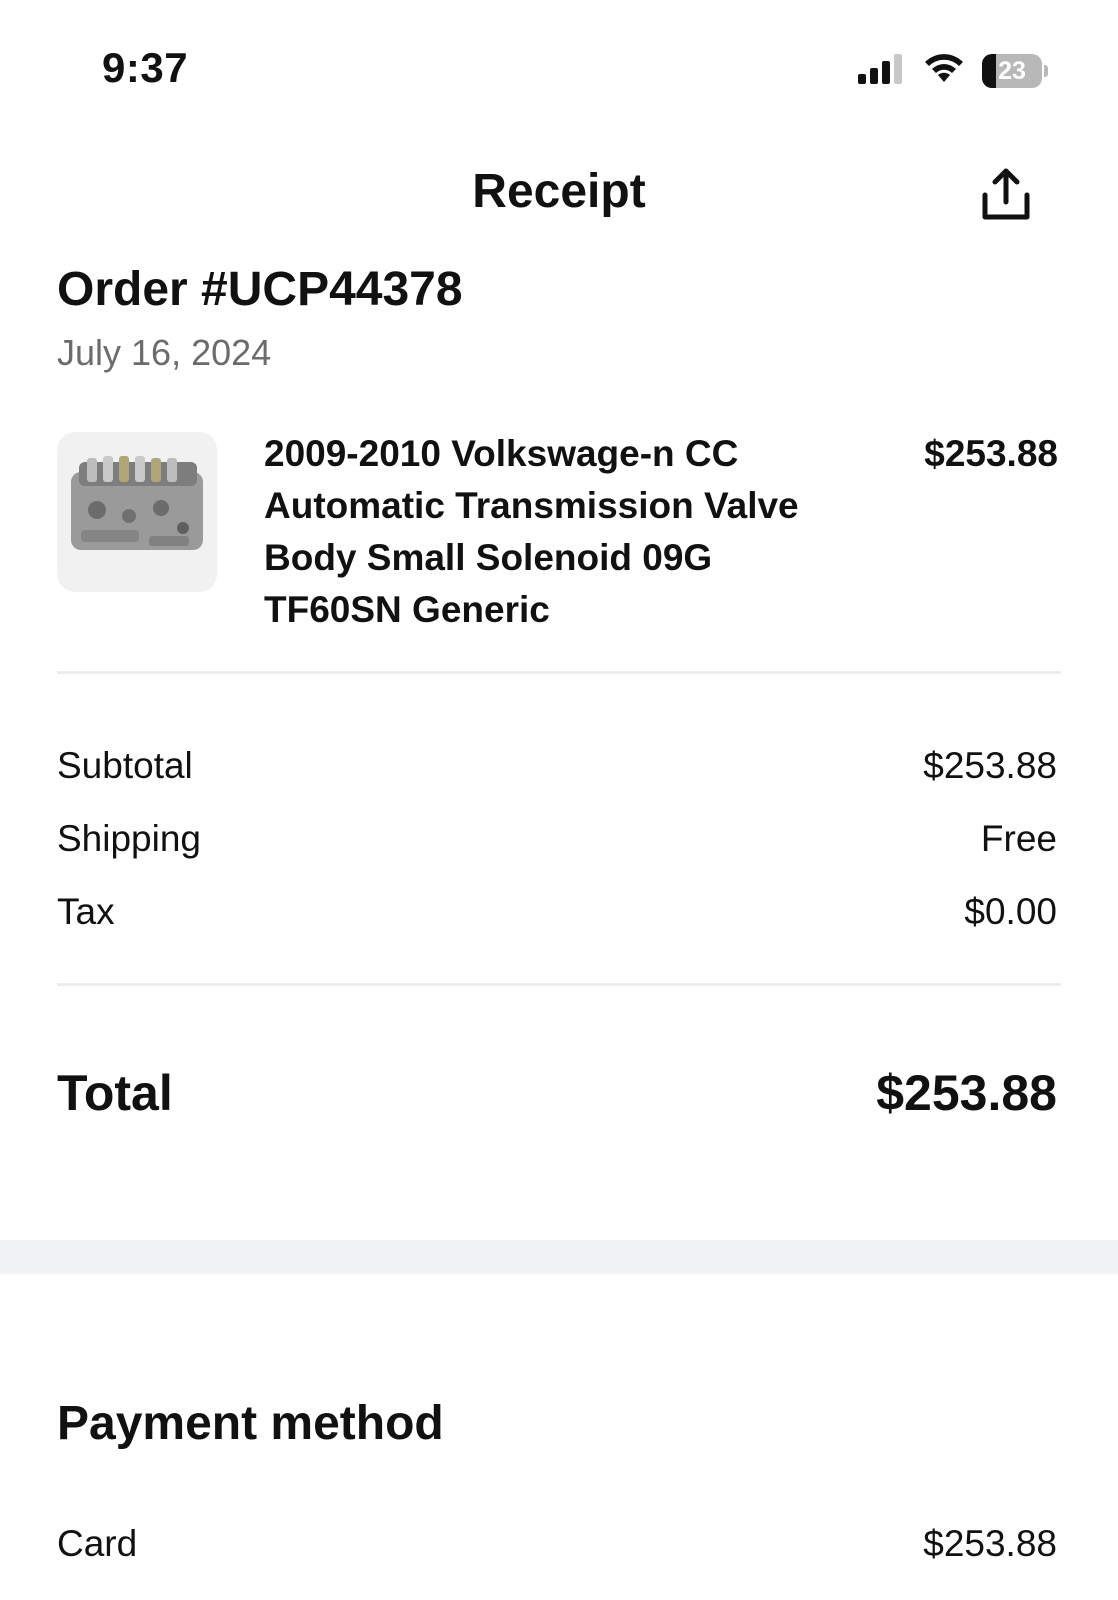 The height and width of the screenshot is (1600, 1118). Describe the element at coordinates (1012, 70) in the screenshot. I see `battery-level: 23` at that location.